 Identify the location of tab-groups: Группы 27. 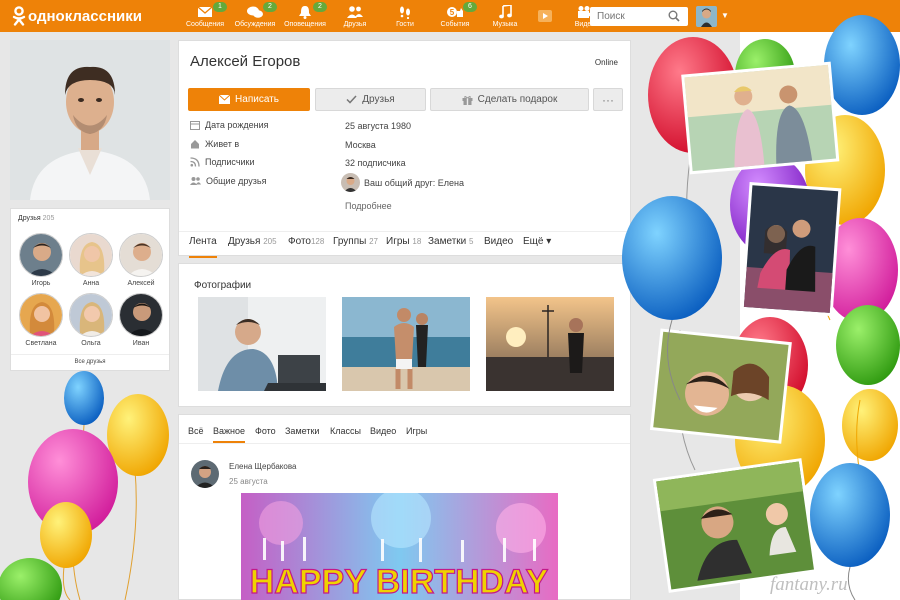
(355, 245).